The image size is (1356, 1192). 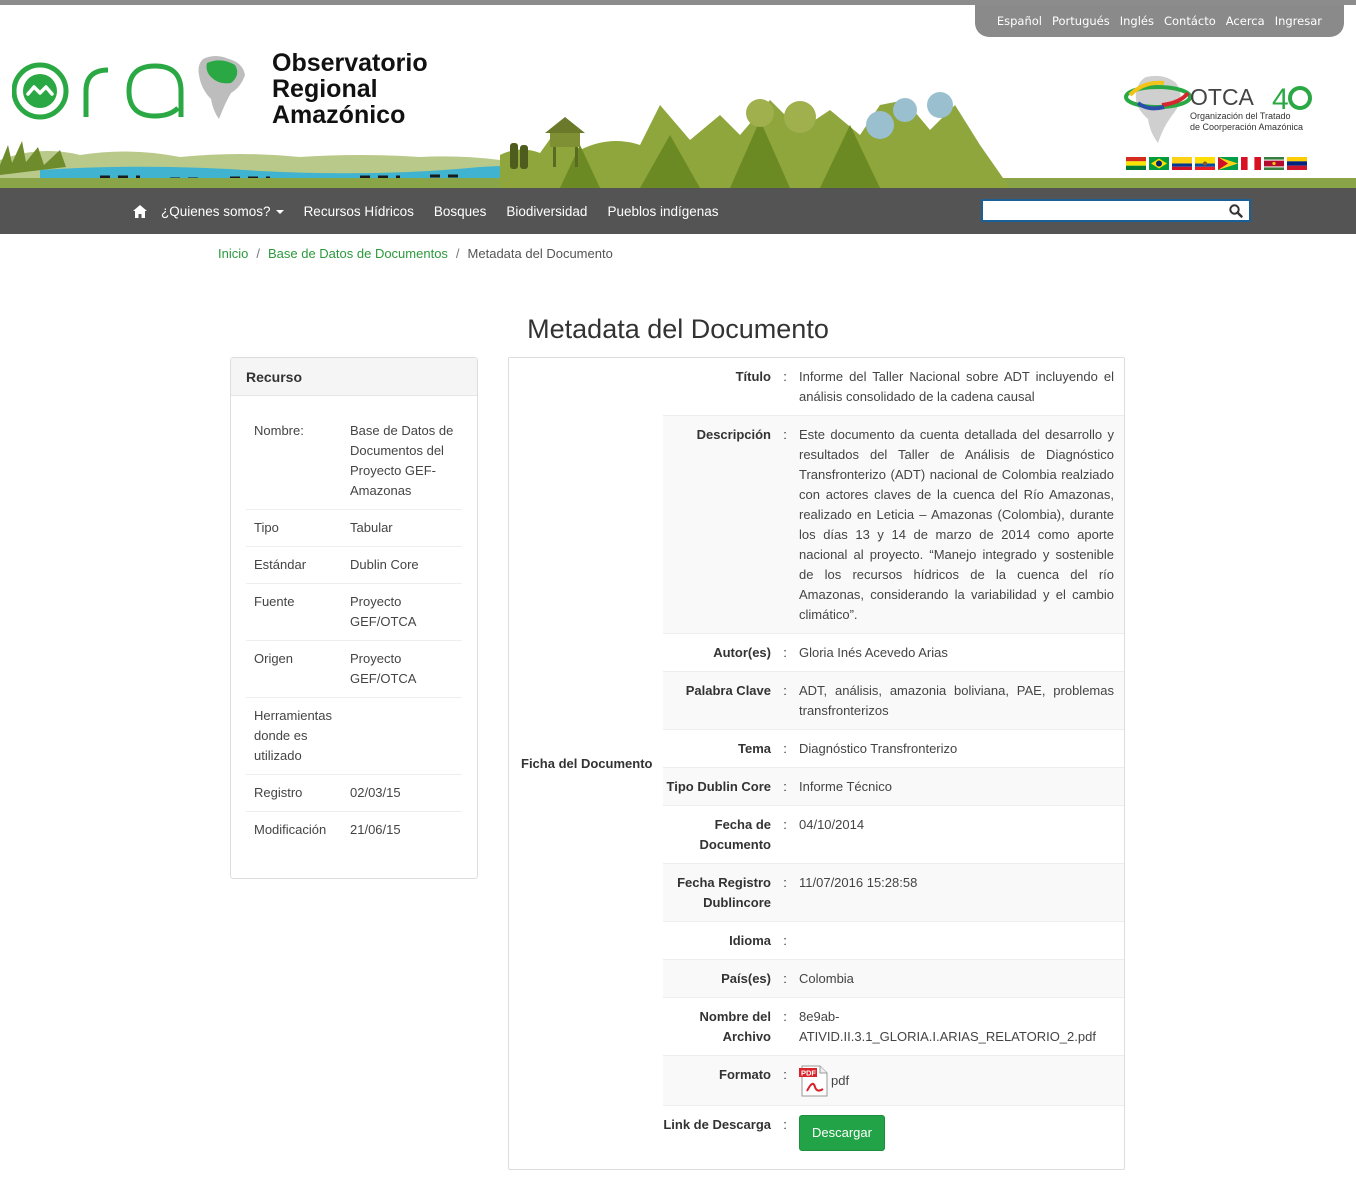 I want to click on ora-logo, so click(x=98, y=91).